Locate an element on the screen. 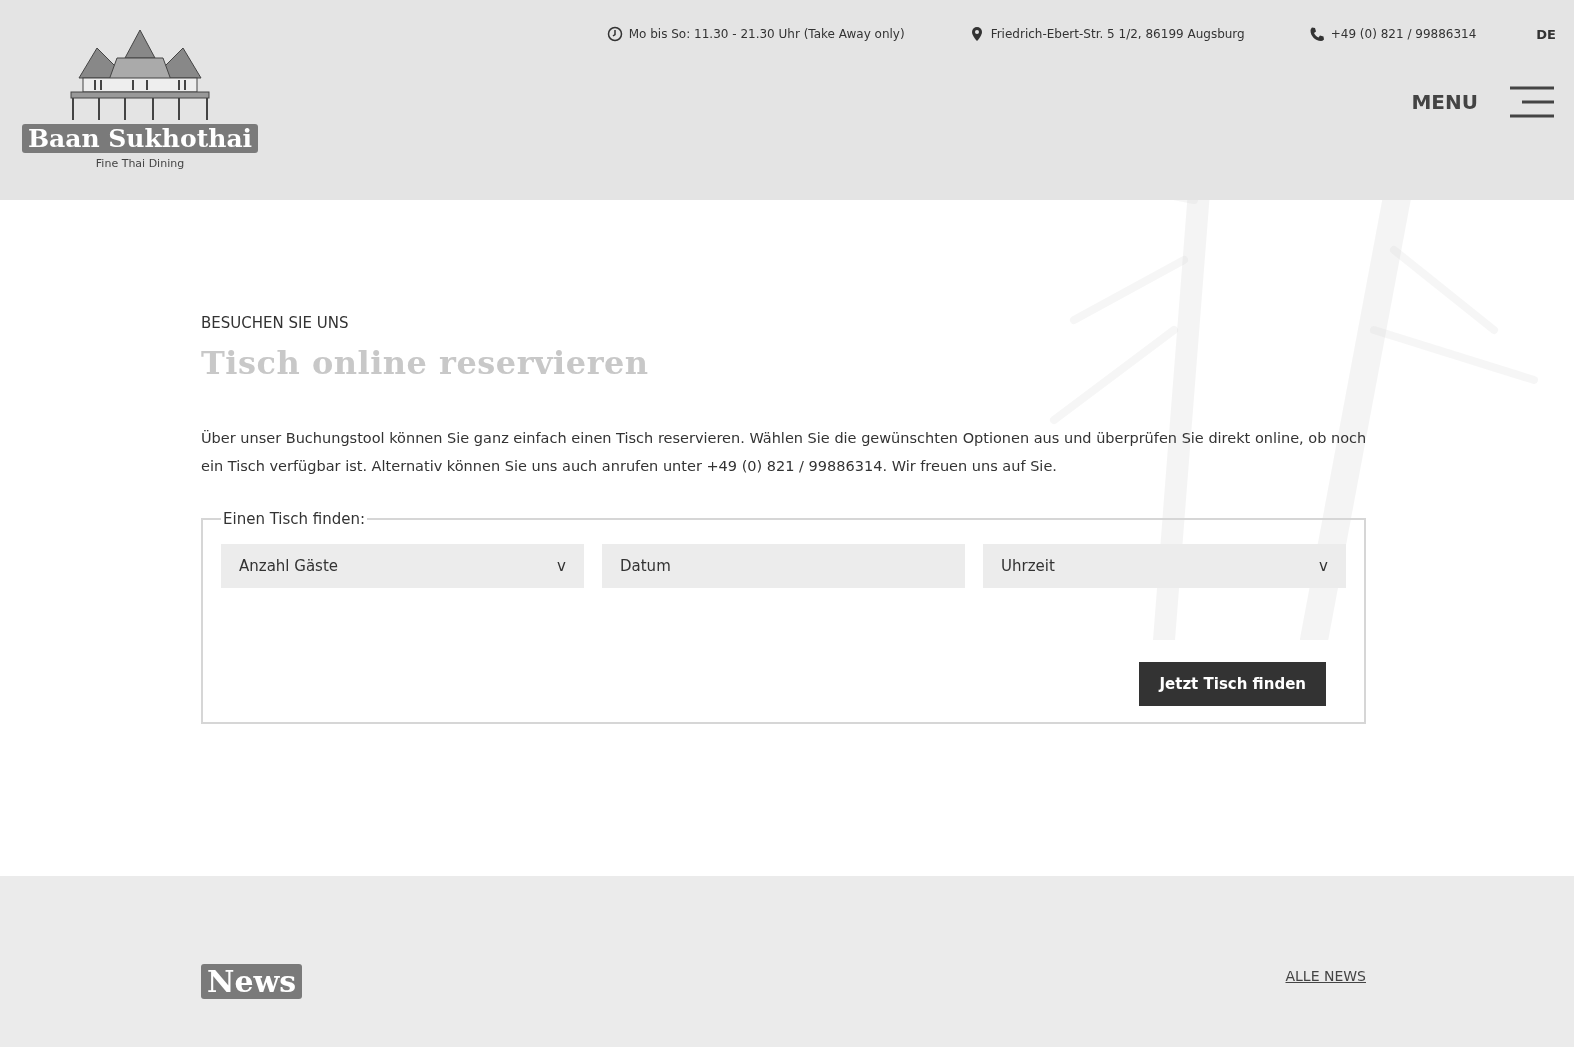  contact-info-text: Friedrich-Ebert-Str. 5 1/2, 86199 Augsburg is located at coordinates (1117, 34).